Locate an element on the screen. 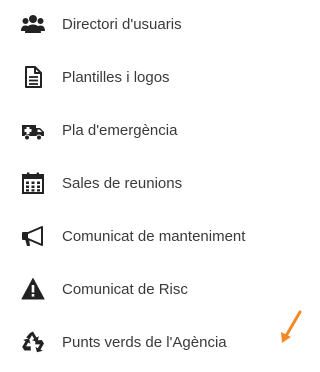 The width and height of the screenshot is (320, 372). menu-item-user-directory: Directori d'usuaris is located at coordinates (101, 24).